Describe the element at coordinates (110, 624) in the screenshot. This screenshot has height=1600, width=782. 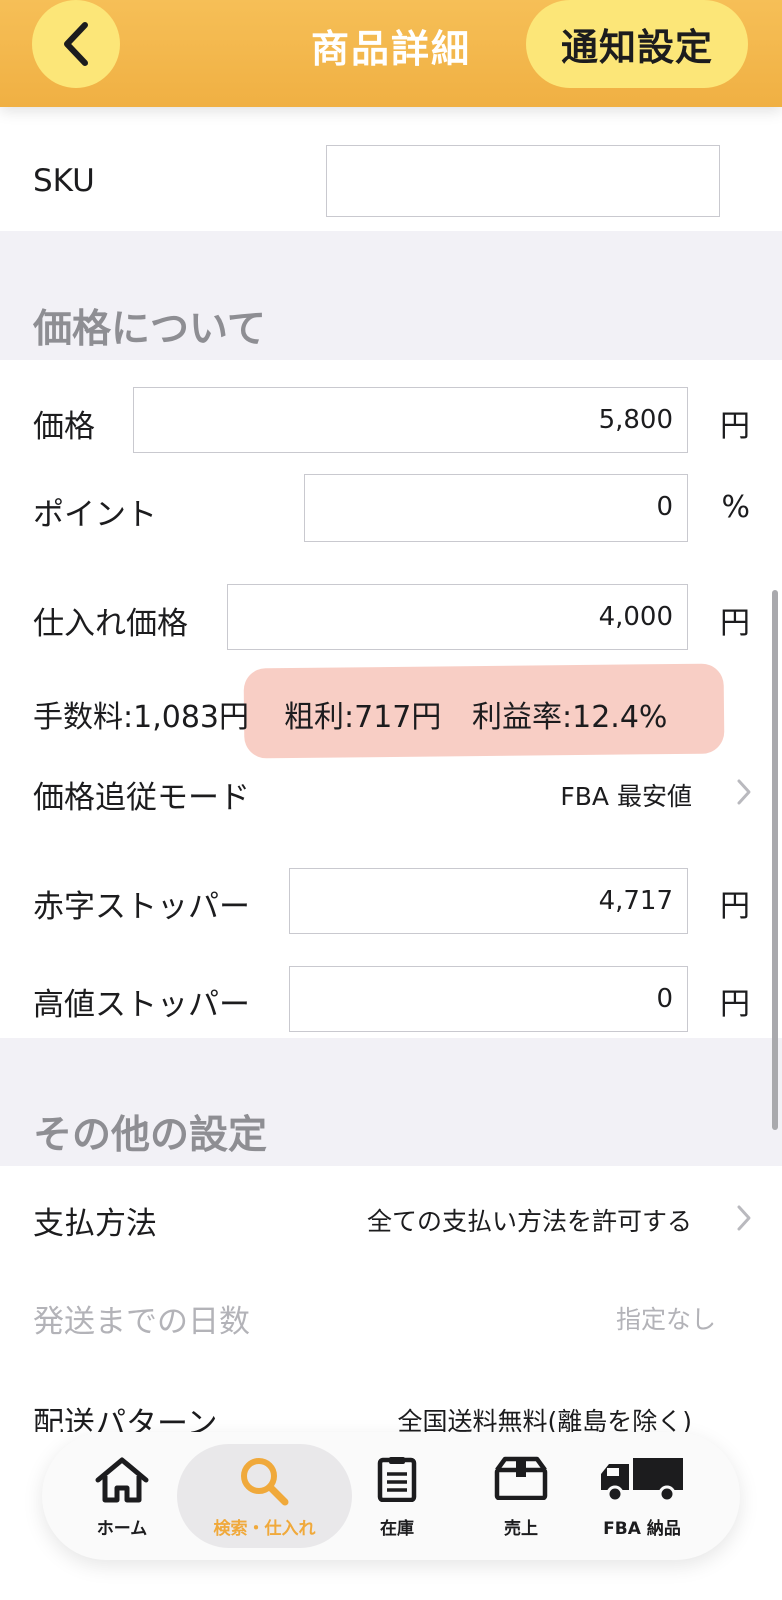
I see `cost-label: 仕入れ価格` at that location.